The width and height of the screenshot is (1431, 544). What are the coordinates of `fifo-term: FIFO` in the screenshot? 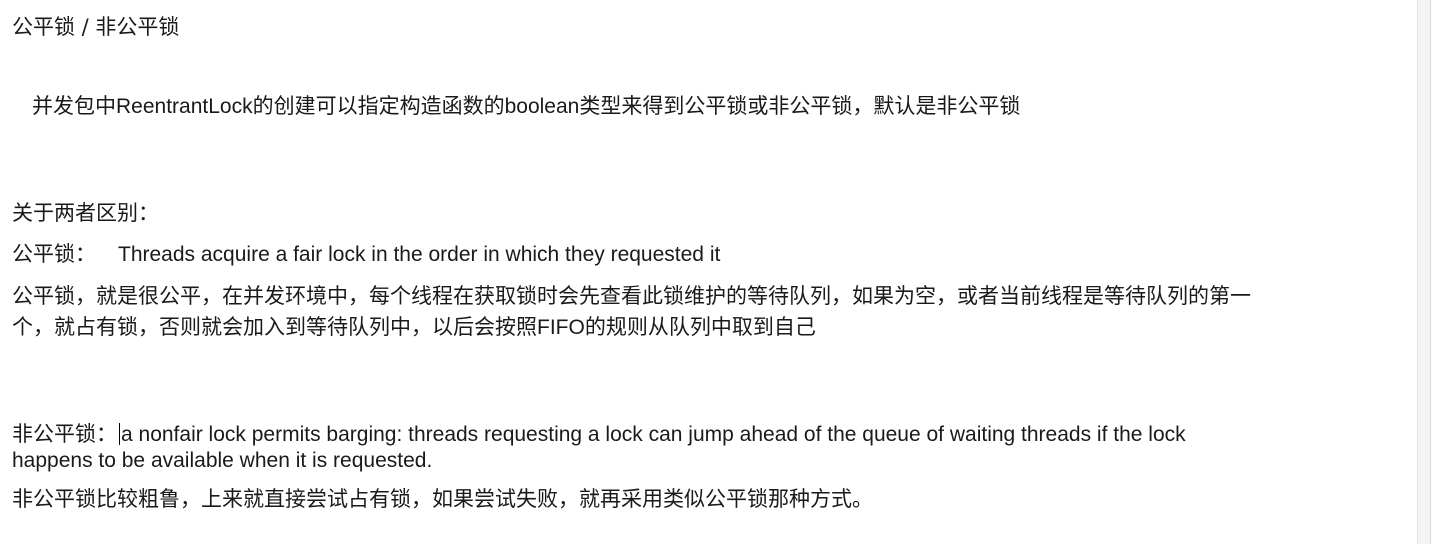 It's located at (561, 327).